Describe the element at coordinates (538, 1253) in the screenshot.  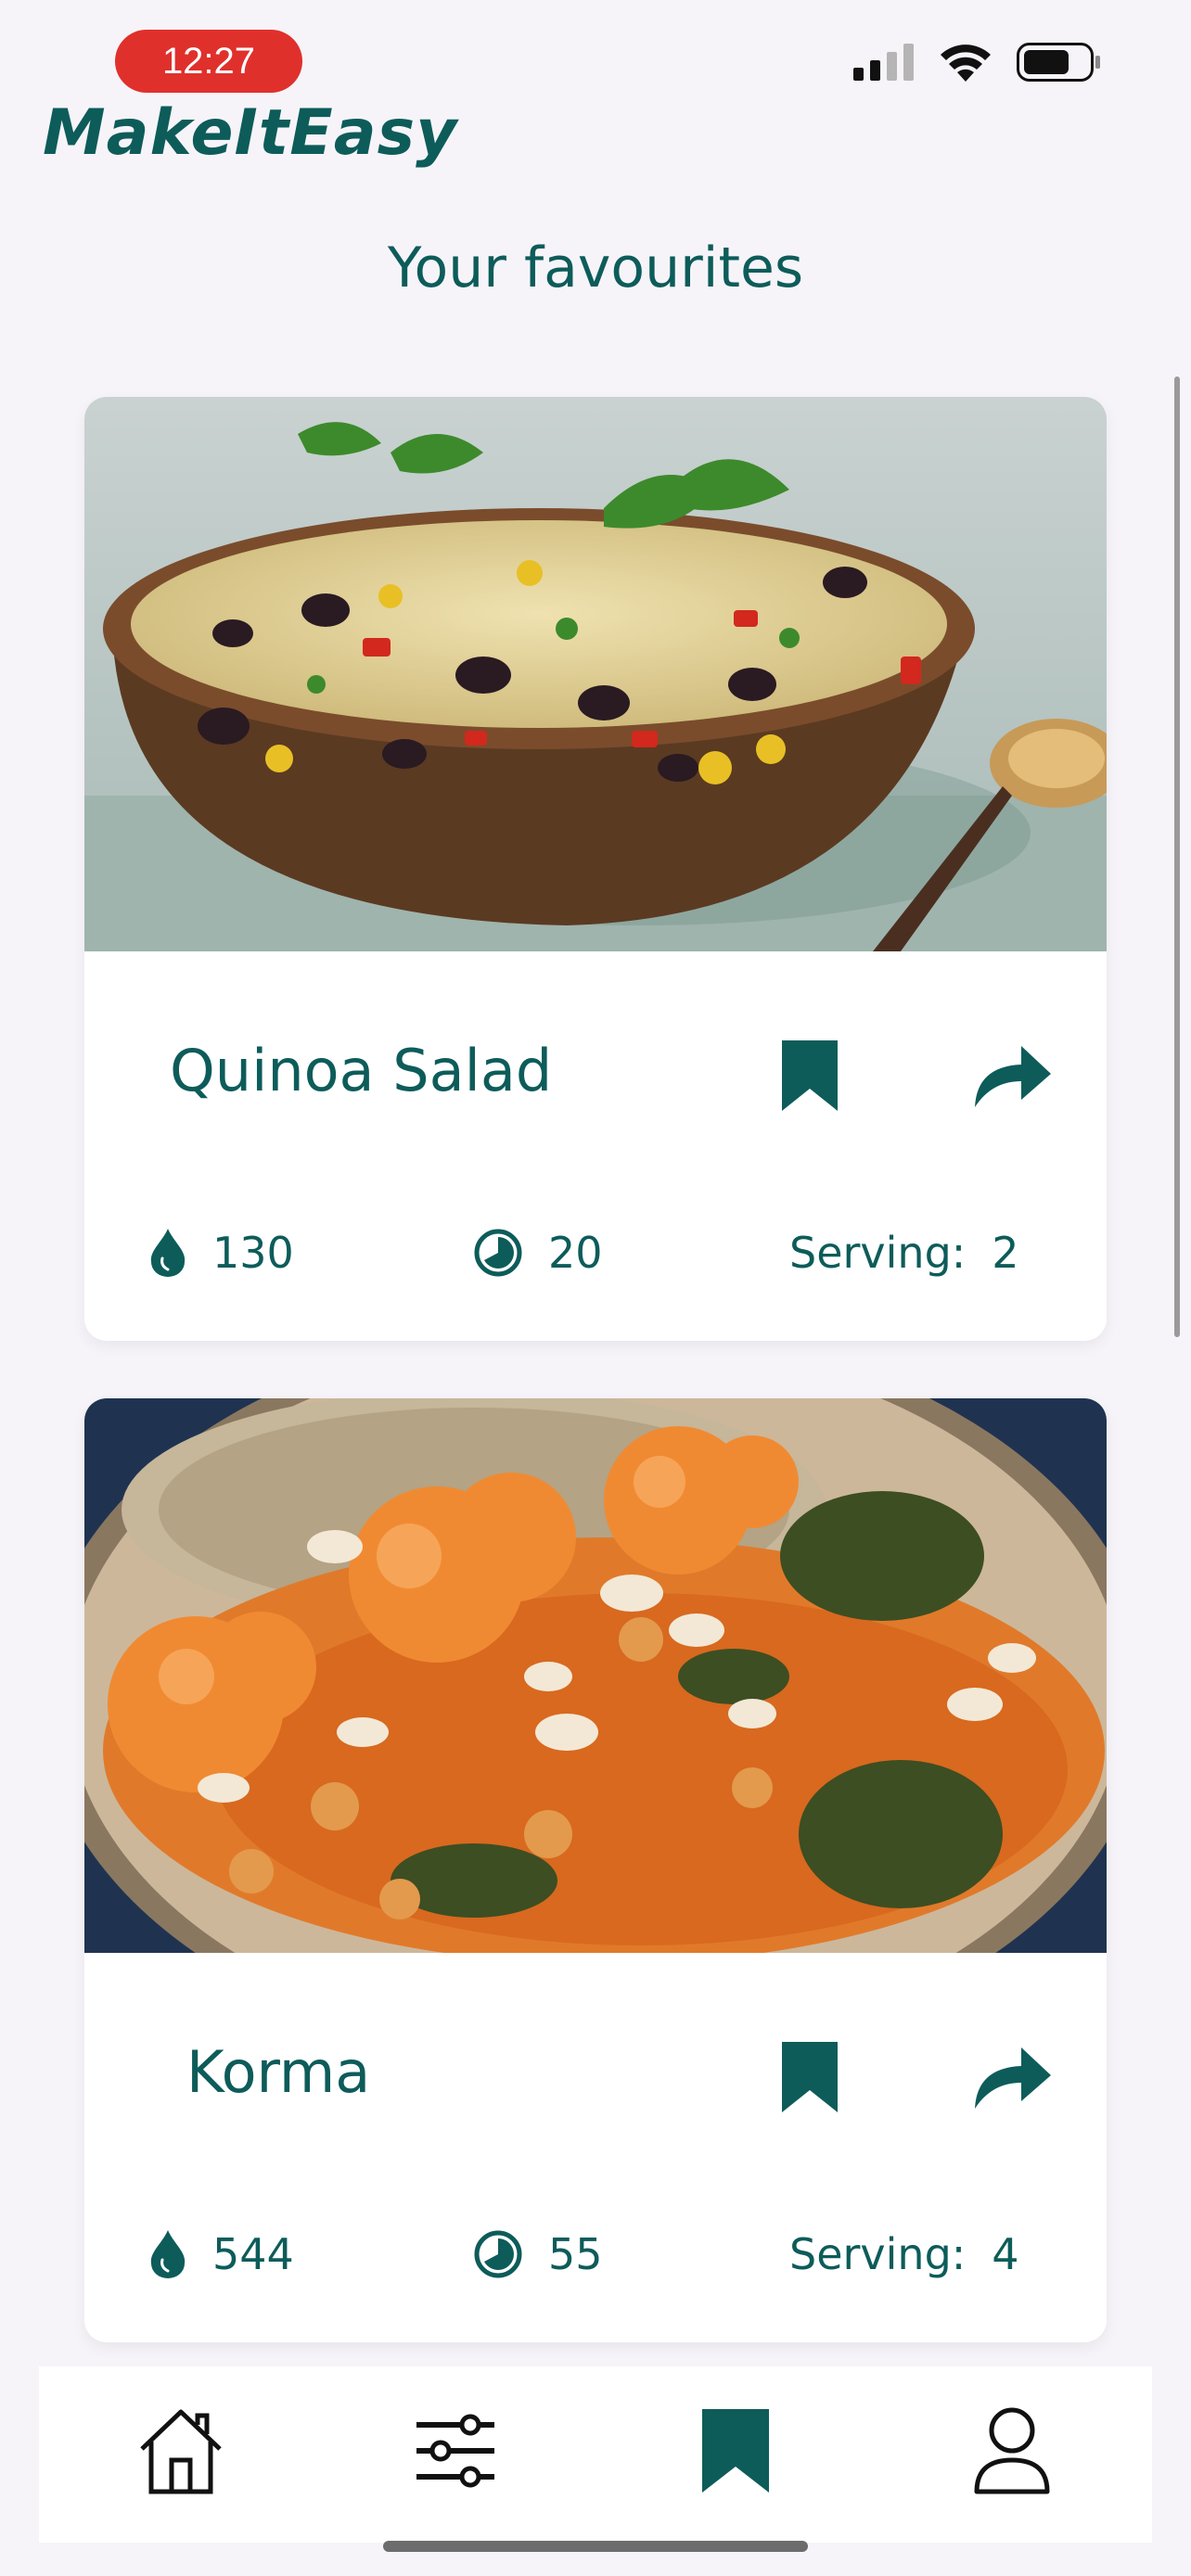
I see `time-stat: 20` at that location.